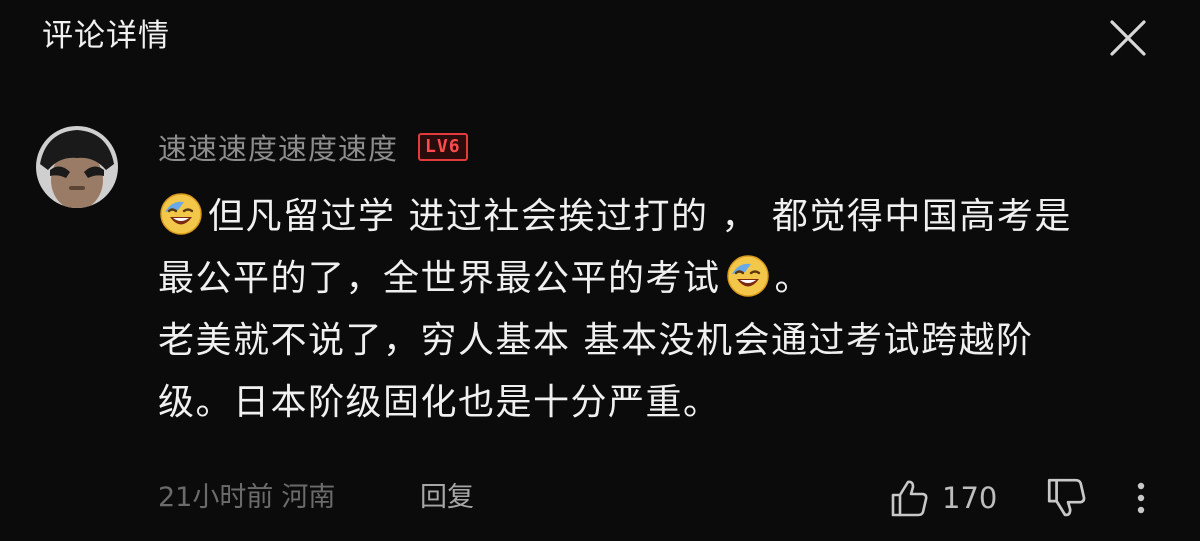  I want to click on like-count: 170, so click(970, 498).